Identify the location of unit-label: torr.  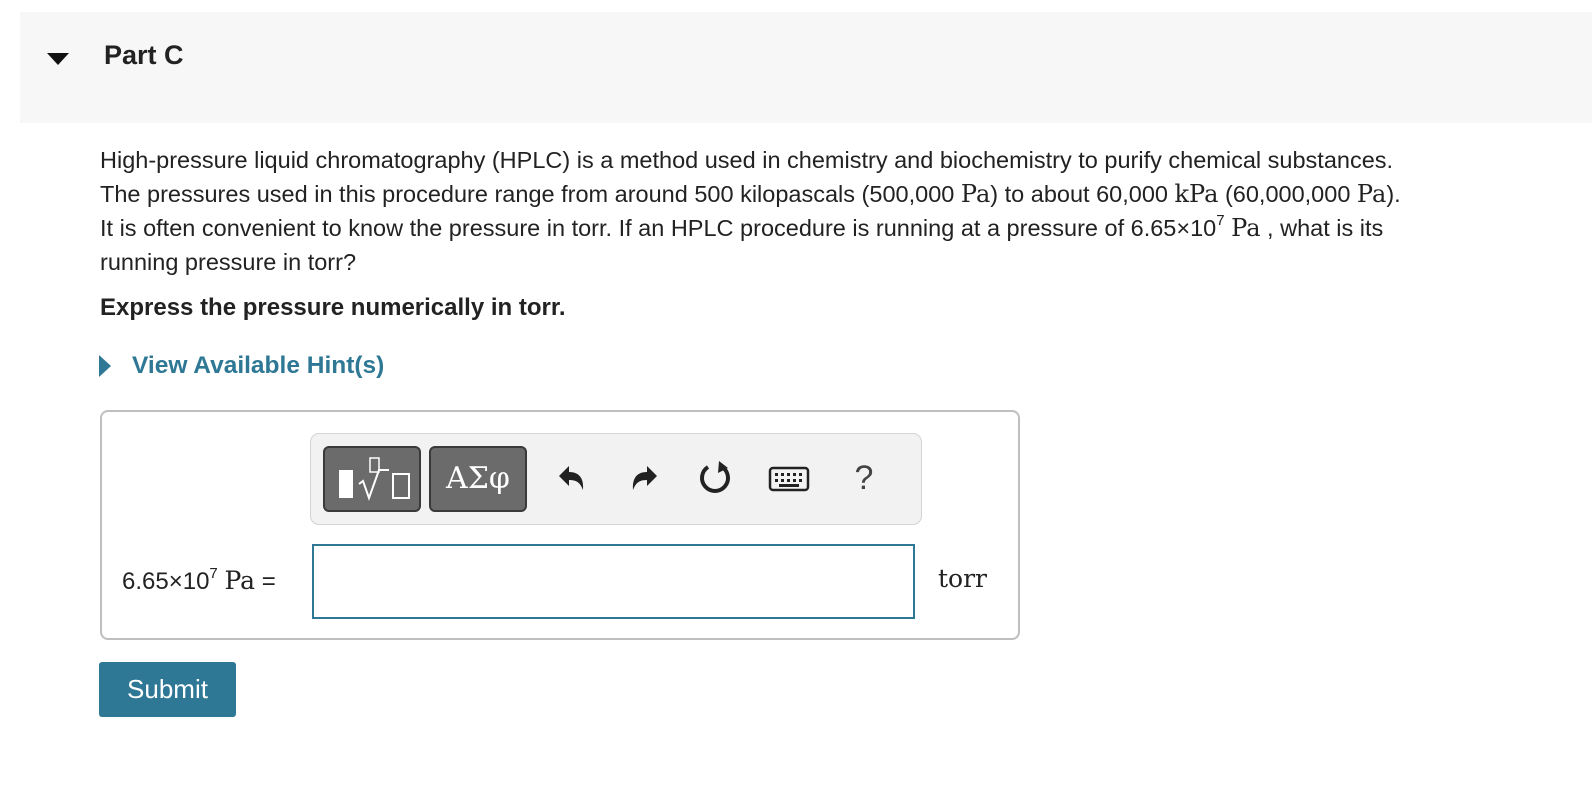
(962, 578).